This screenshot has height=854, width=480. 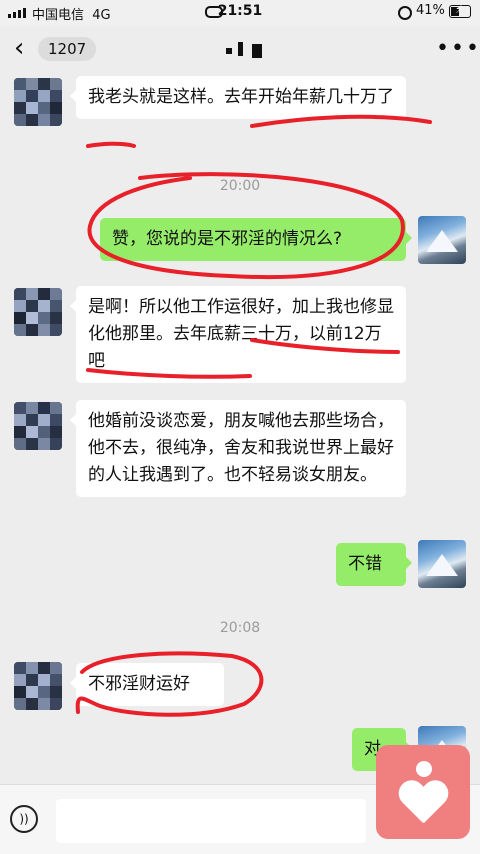 What do you see at coordinates (211, 821) in the screenshot?
I see `message-input` at bounding box center [211, 821].